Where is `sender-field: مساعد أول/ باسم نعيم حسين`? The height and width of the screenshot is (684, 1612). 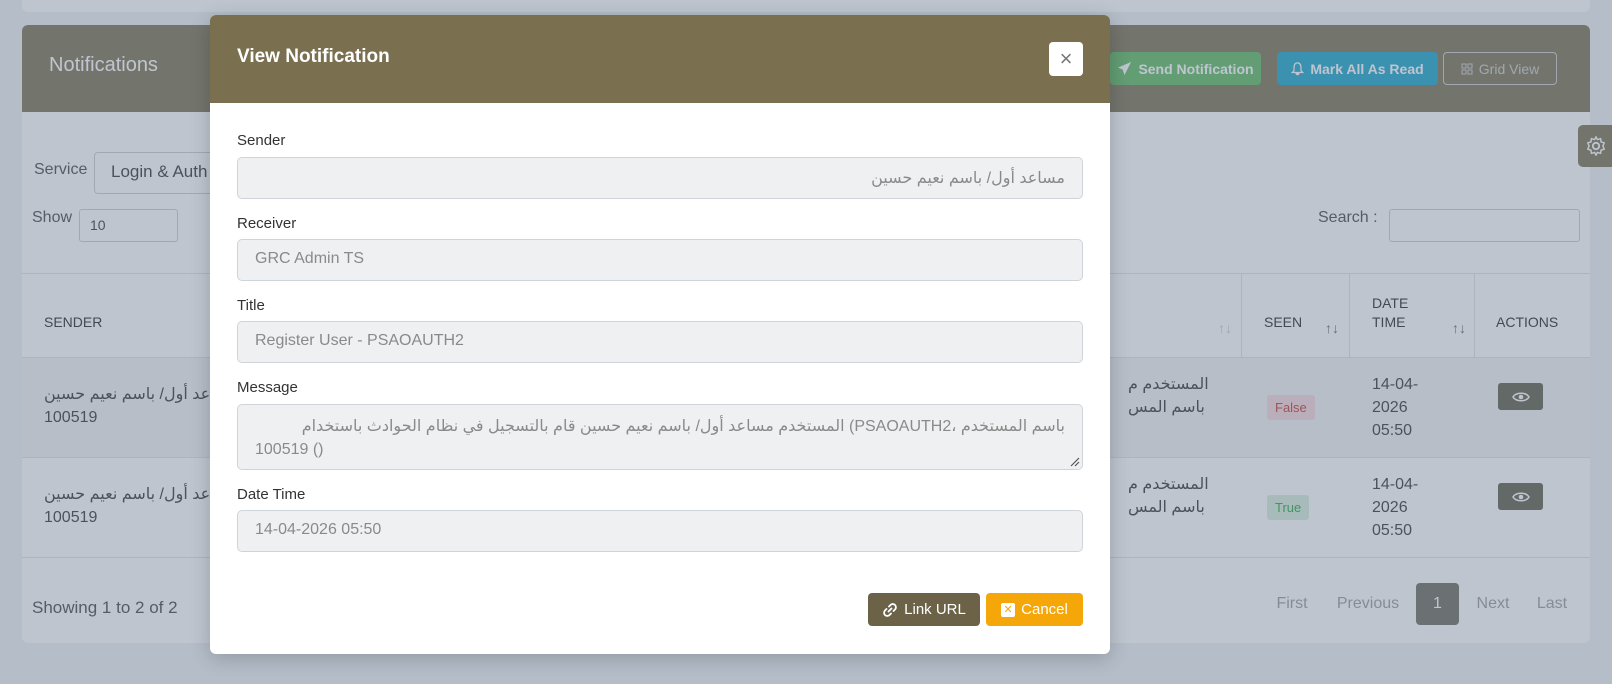
sender-field: مساعد أول/ باسم نعيم حسين is located at coordinates (660, 178).